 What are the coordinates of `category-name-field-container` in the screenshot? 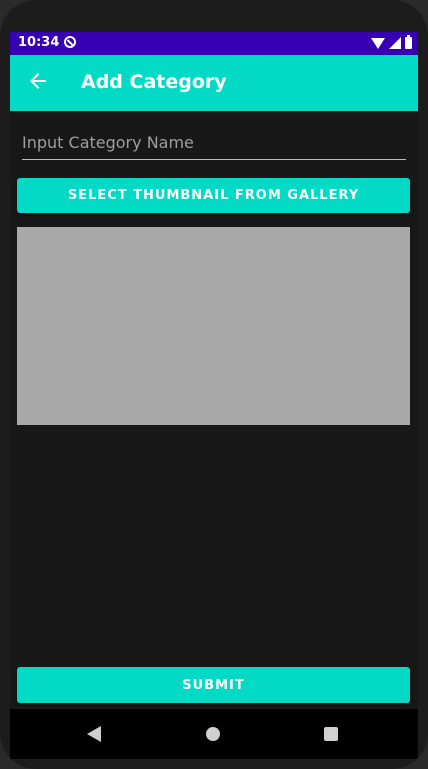 It's located at (214, 143).